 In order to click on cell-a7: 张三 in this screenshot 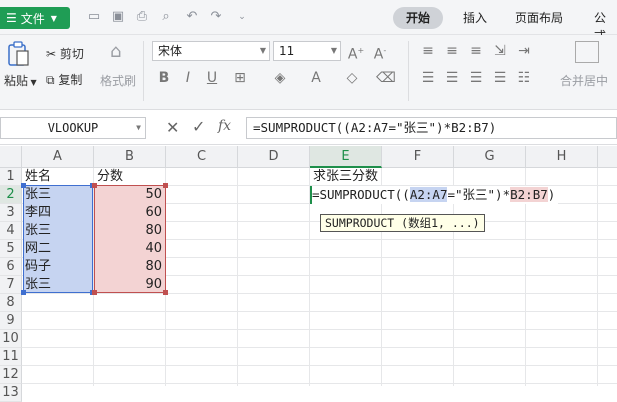, I will do `click(38, 285)`.